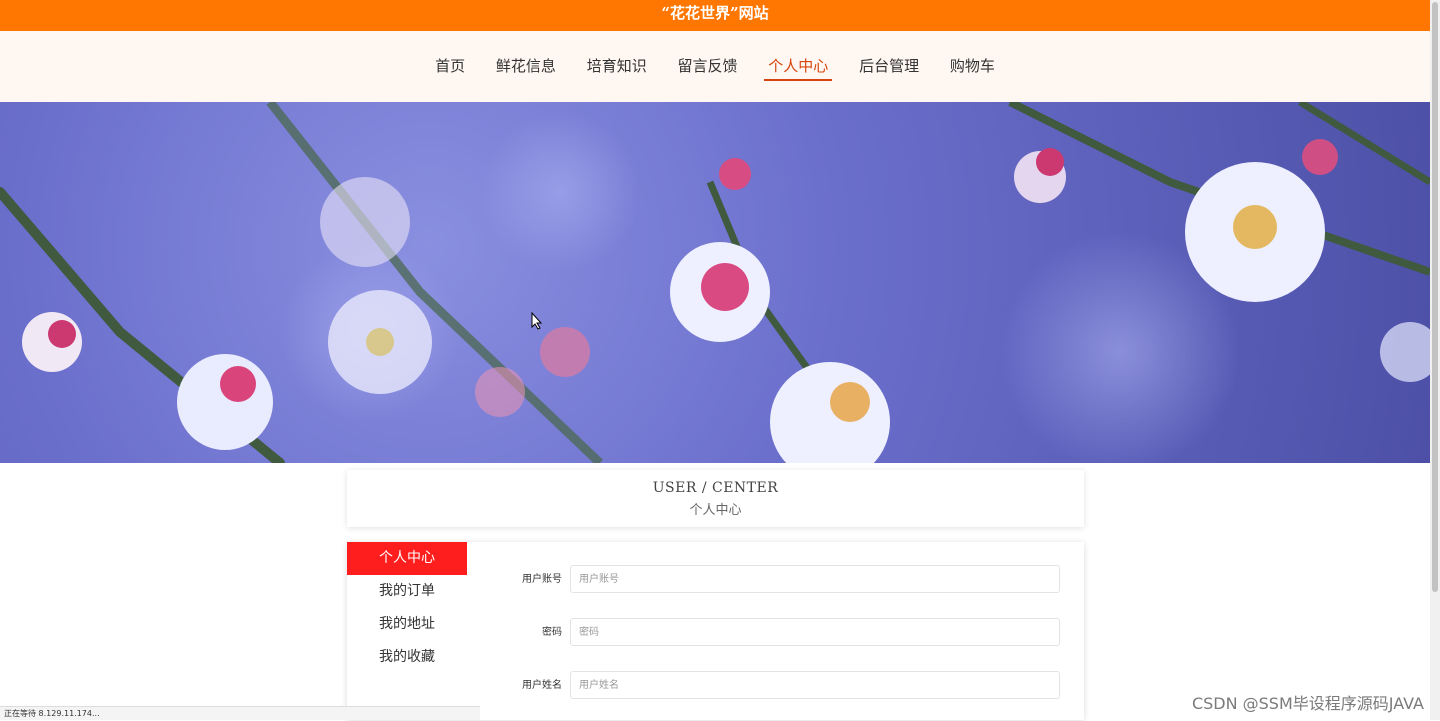 The width and height of the screenshot is (1440, 721). Describe the element at coordinates (542, 579) in the screenshot. I see `account-label: 用户账号` at that location.